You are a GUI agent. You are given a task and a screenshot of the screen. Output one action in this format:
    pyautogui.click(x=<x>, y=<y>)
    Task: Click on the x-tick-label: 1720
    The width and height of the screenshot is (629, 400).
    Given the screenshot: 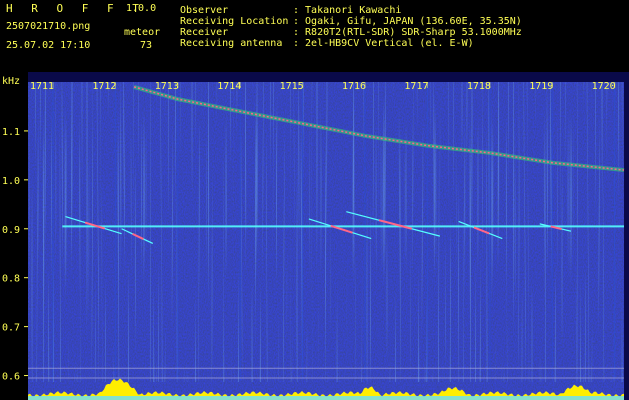 What is the action you would take?
    pyautogui.click(x=604, y=86)
    